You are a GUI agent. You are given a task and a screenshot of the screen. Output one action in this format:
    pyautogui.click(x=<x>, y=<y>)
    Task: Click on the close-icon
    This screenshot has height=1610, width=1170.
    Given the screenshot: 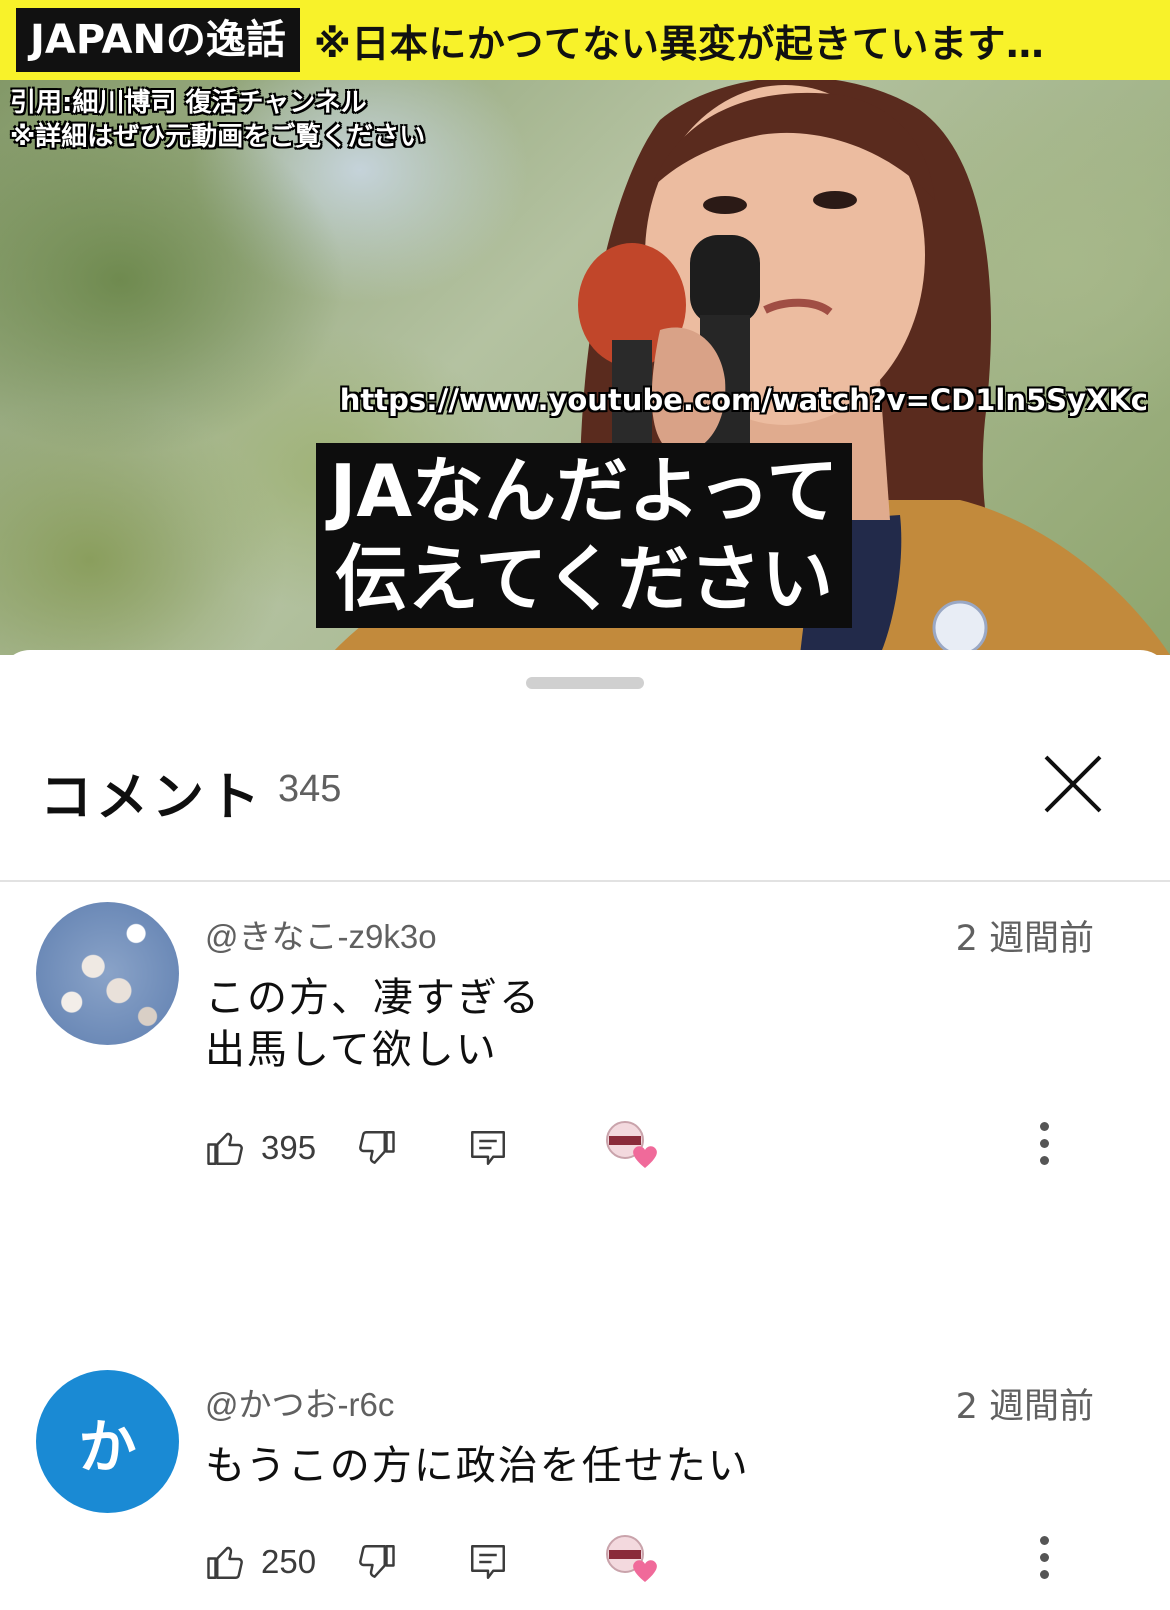 What is the action you would take?
    pyautogui.click(x=1073, y=784)
    